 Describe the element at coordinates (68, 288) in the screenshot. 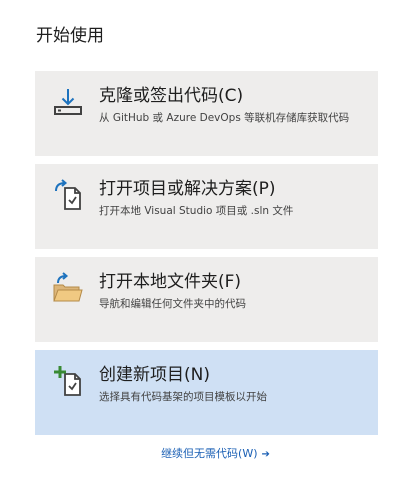

I see `open-folder-icon` at that location.